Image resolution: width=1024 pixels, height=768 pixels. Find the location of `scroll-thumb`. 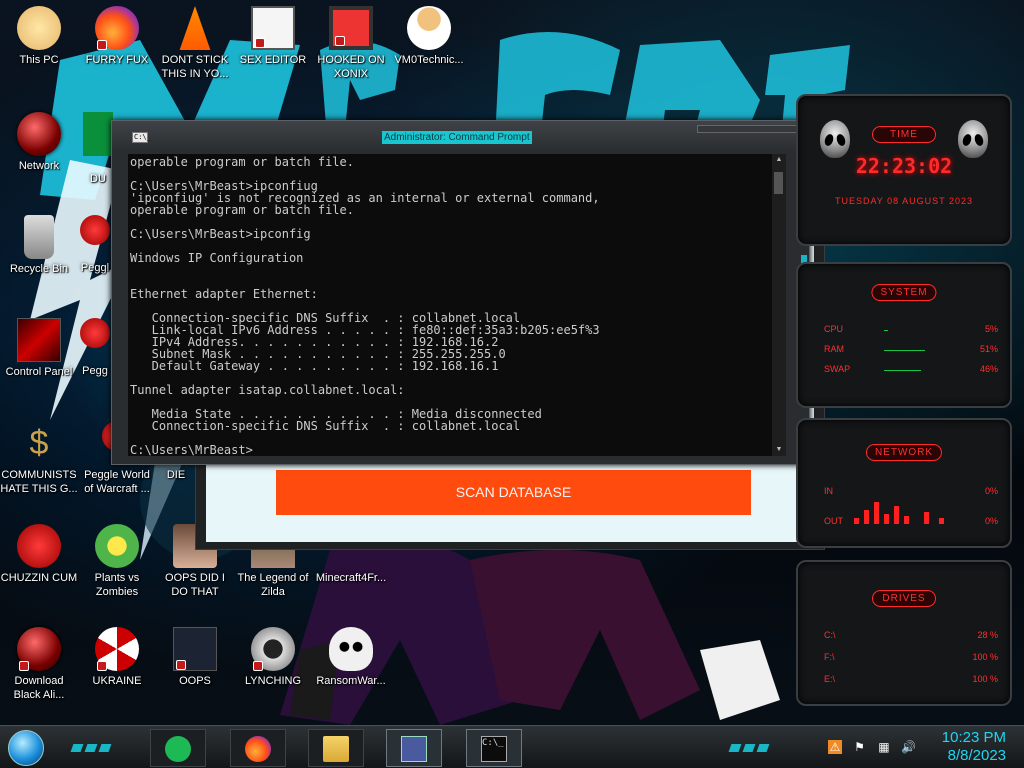

scroll-thumb is located at coordinates (778, 183).